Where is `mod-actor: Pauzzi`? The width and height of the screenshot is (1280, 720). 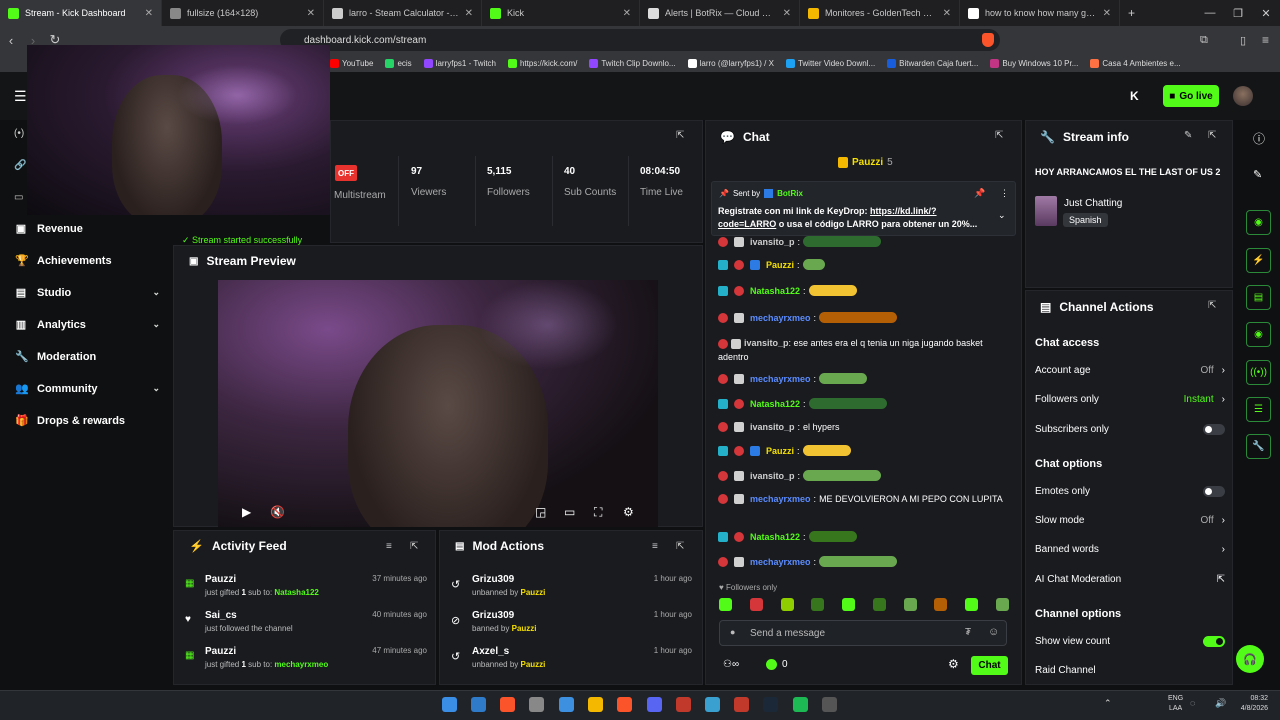
mod-actor: Pauzzi is located at coordinates (524, 628).